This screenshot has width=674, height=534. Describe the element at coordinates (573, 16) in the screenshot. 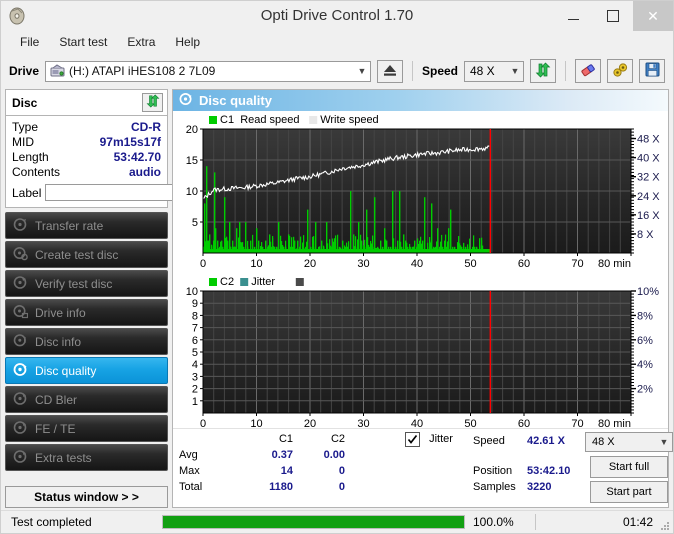

I see `minimize-button` at that location.